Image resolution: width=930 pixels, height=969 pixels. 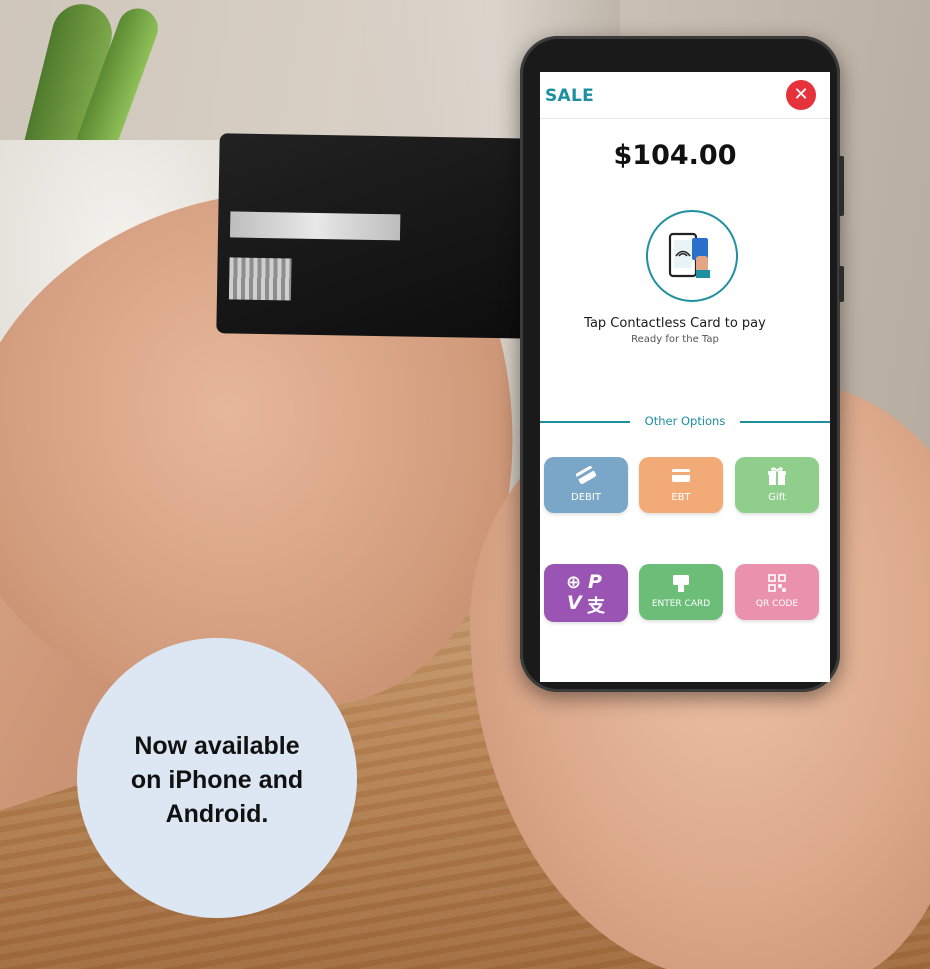 I want to click on availability-line-1: Now available, so click(x=217, y=746).